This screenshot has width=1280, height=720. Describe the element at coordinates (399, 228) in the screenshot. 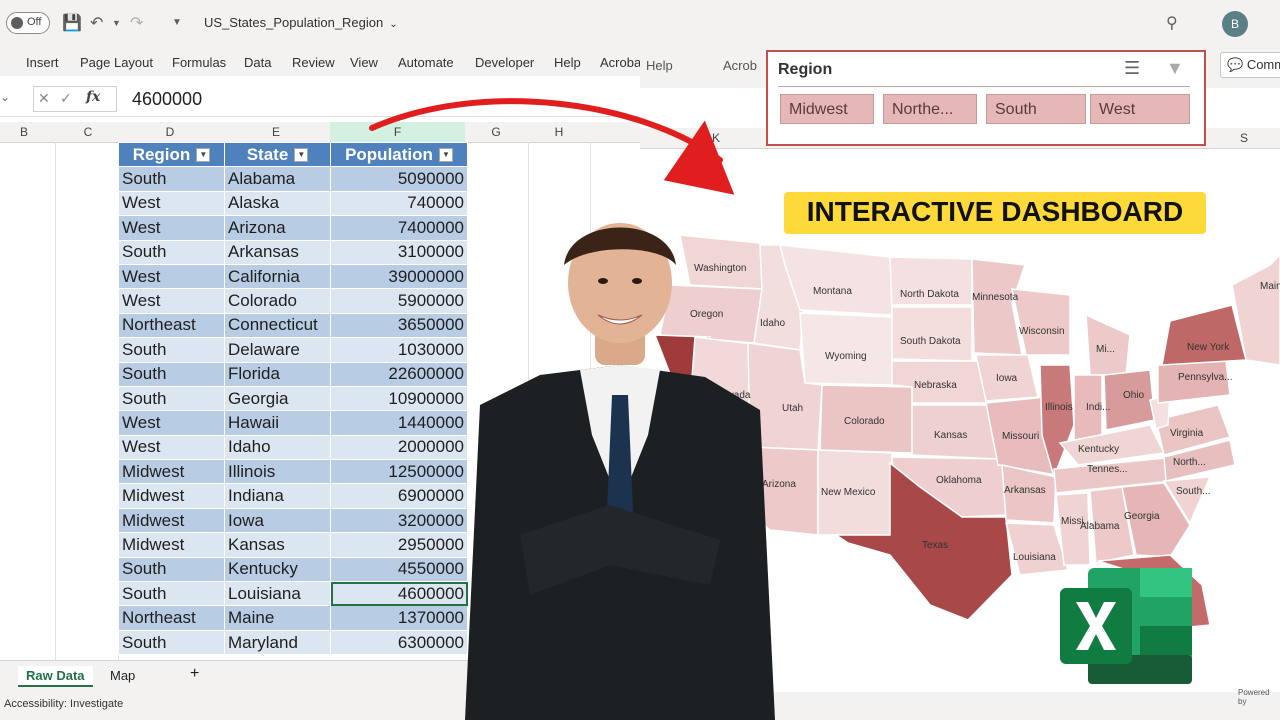

I see `cell-population: 7400000` at that location.